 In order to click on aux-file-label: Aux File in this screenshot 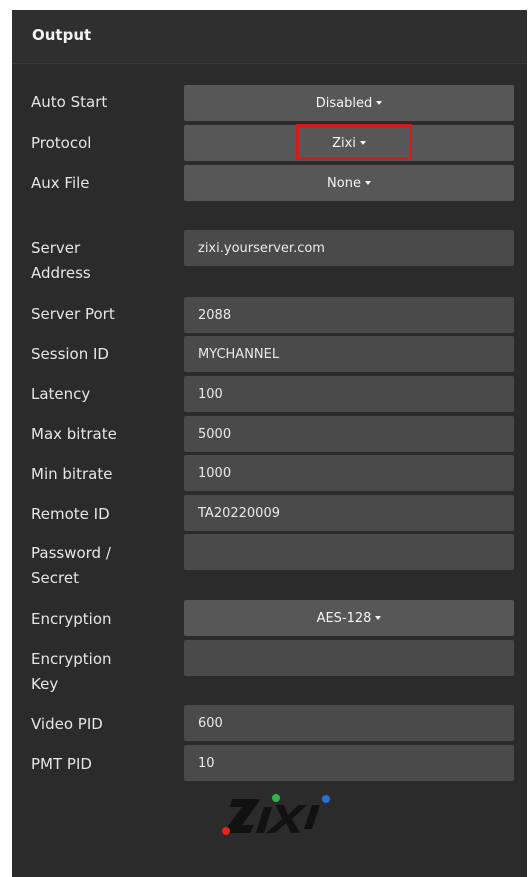, I will do `click(60, 183)`.